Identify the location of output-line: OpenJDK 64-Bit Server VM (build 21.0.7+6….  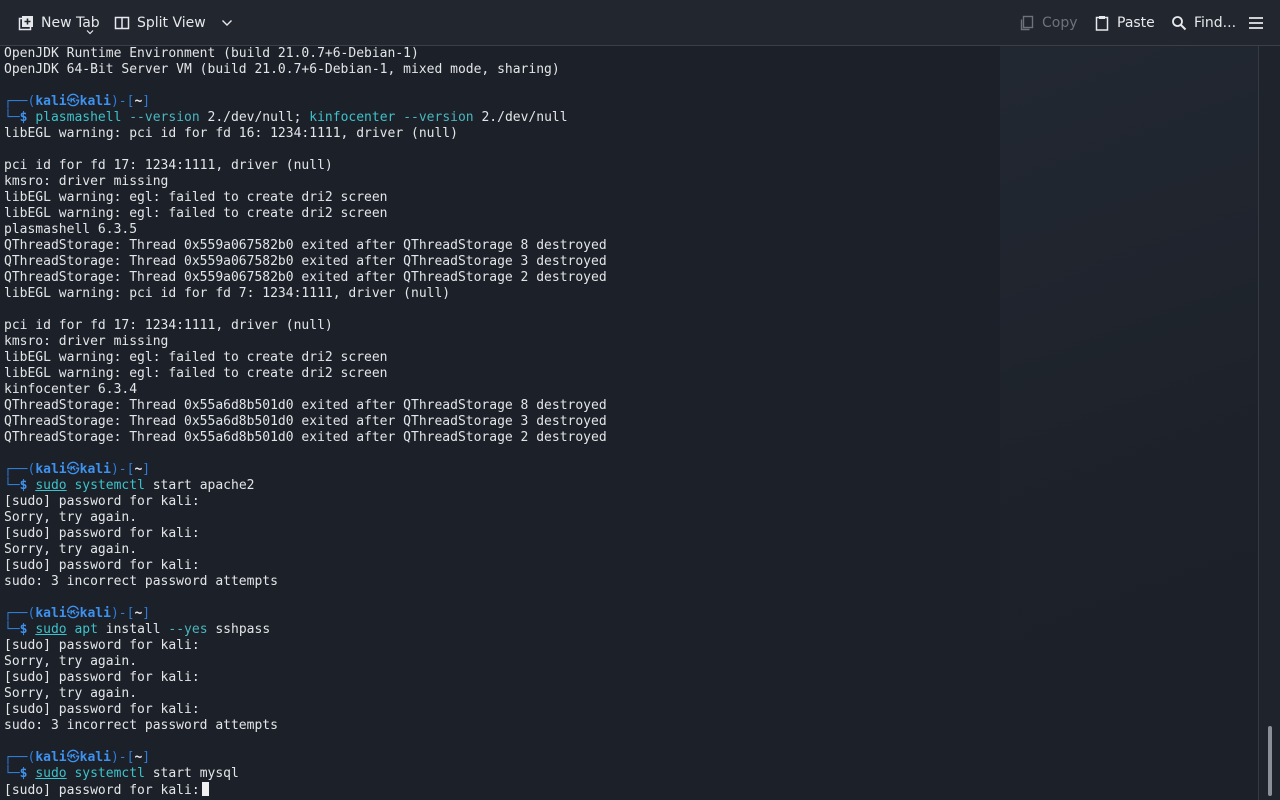
(282, 69).